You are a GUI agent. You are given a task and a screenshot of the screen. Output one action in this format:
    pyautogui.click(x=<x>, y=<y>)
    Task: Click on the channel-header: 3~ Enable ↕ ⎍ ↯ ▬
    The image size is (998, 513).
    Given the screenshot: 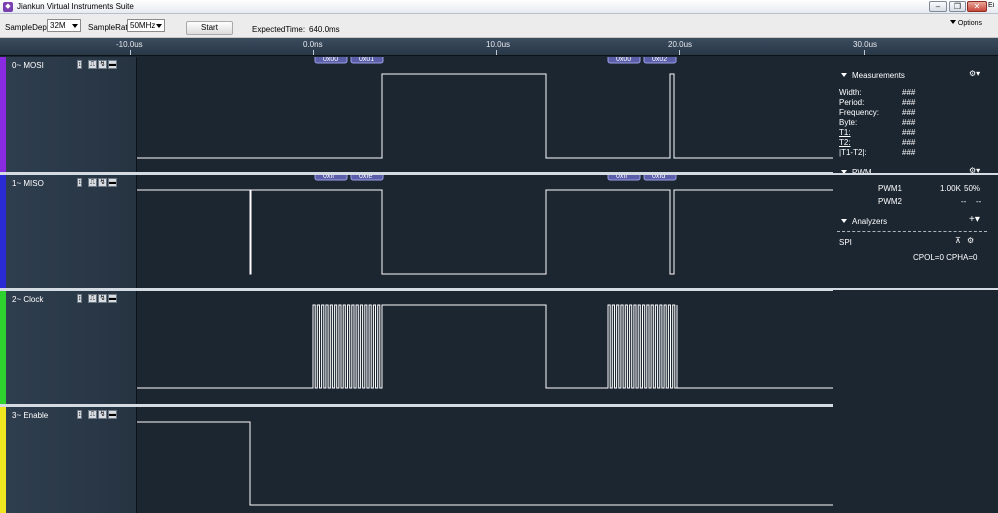 What is the action you would take?
    pyautogui.click(x=71, y=460)
    